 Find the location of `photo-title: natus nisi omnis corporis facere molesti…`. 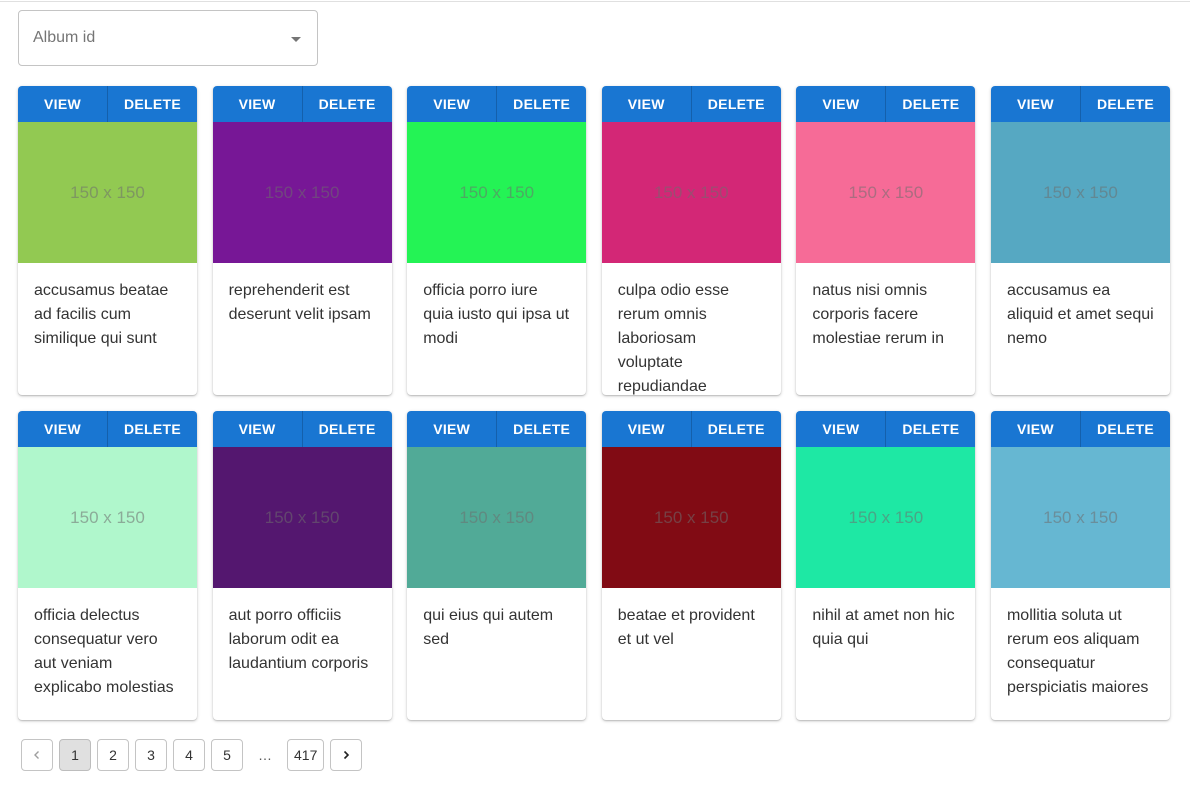

photo-title: natus nisi omnis corporis facere molesti… is located at coordinates (878, 314).